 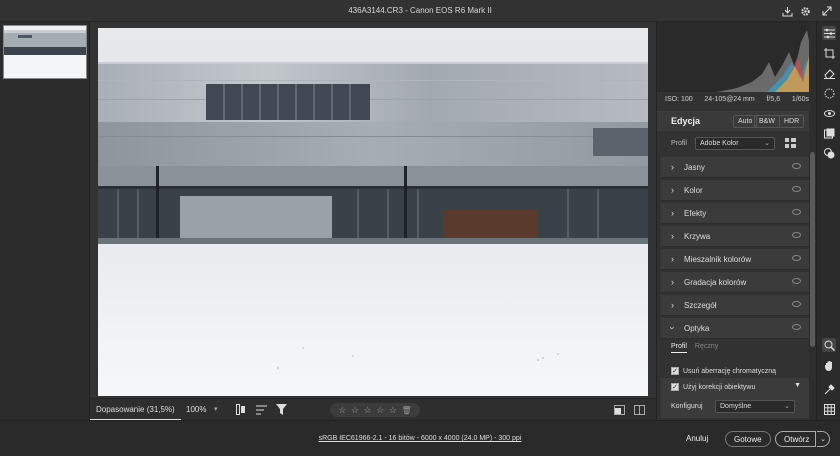 What do you see at coordinates (748, 439) in the screenshot?
I see `done-button: Gotowe` at bounding box center [748, 439].